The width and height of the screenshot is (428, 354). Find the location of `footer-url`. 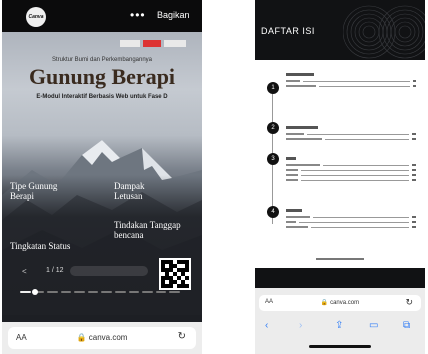

footer-url is located at coordinates (340, 258).